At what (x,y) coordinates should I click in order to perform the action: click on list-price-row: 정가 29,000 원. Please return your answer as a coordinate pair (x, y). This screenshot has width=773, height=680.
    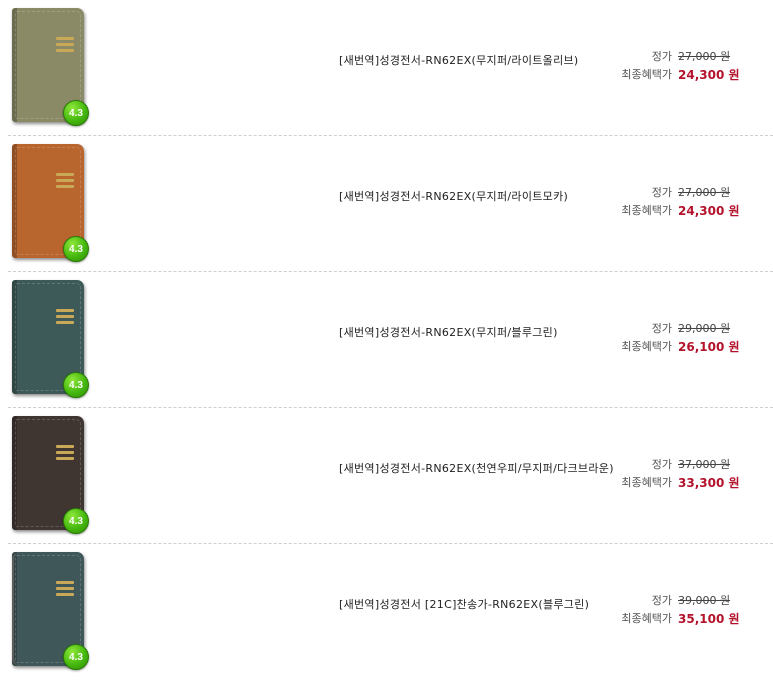
    Looking at the image, I should click on (690, 329).